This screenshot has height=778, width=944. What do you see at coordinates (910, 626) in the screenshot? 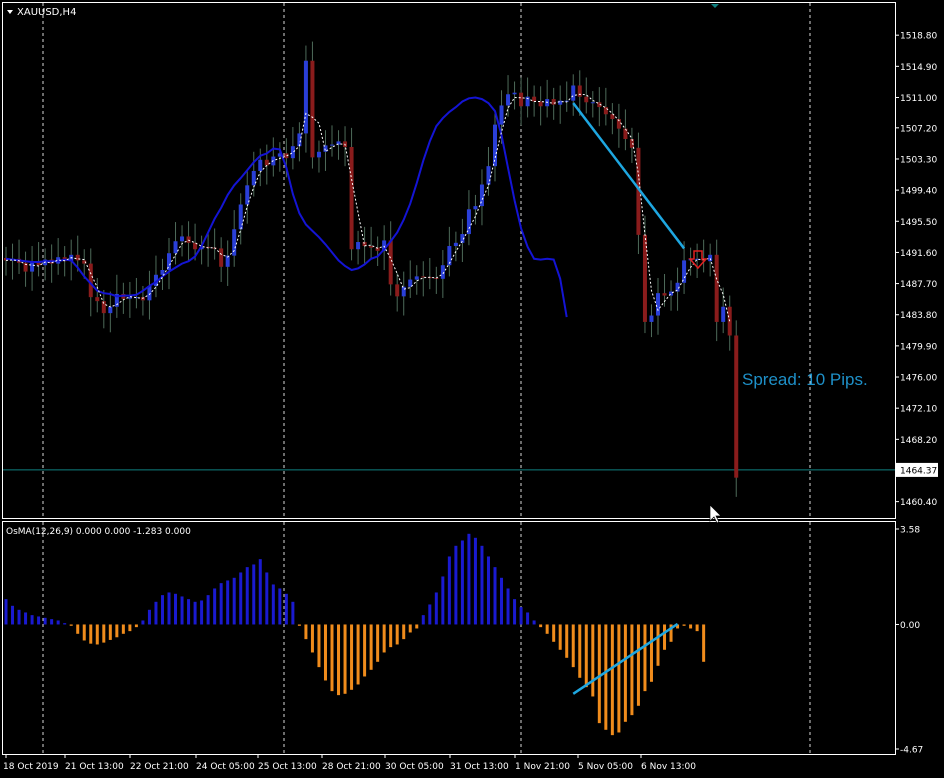
I see `osma-tick-label: 0.00` at bounding box center [910, 626].